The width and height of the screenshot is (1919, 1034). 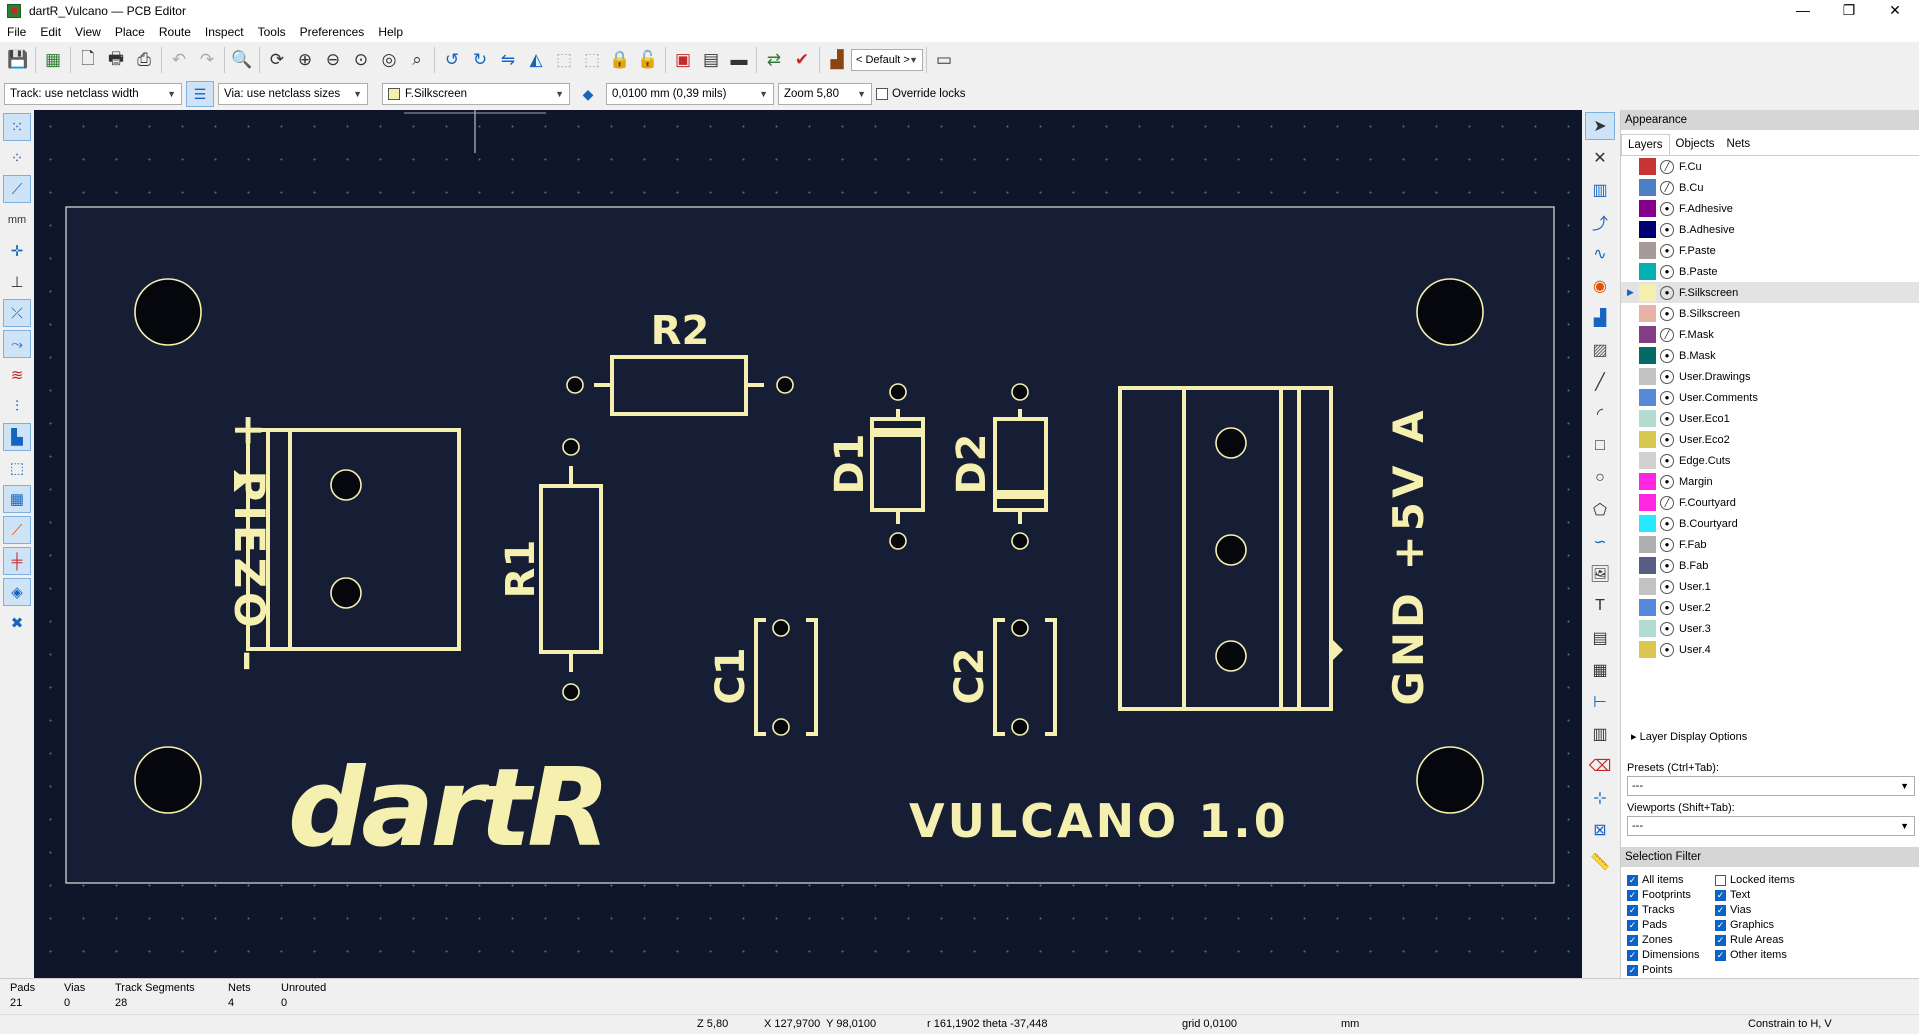 What do you see at coordinates (1803, 11) in the screenshot?
I see `minimize-icon: —` at bounding box center [1803, 11].